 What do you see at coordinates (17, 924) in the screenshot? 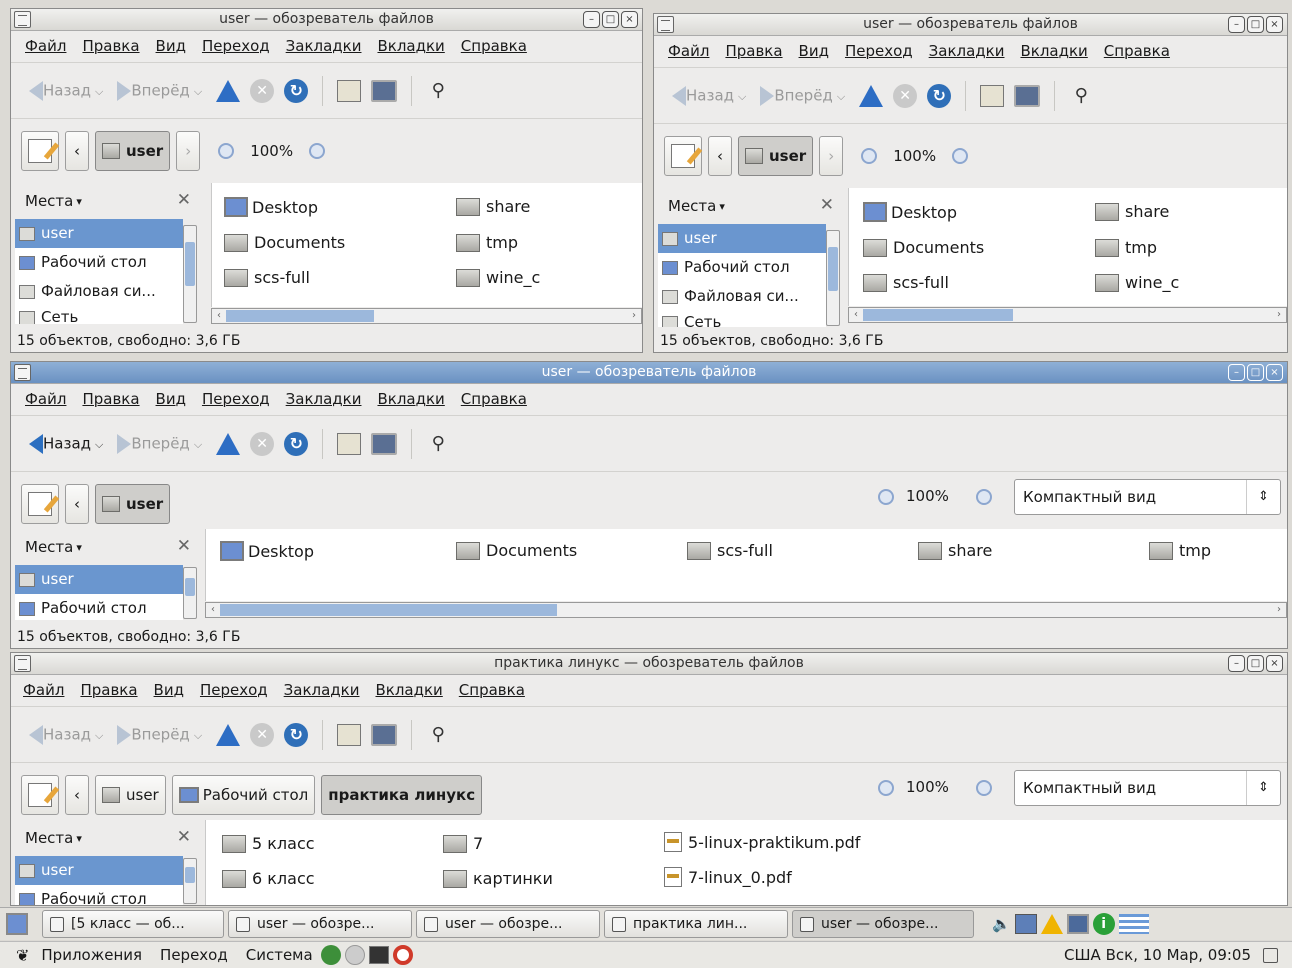
I see `show-desktop-icon` at bounding box center [17, 924].